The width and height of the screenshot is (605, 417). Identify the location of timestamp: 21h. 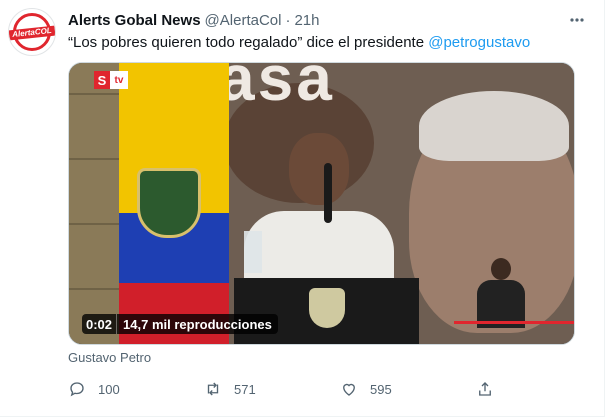
(306, 20).